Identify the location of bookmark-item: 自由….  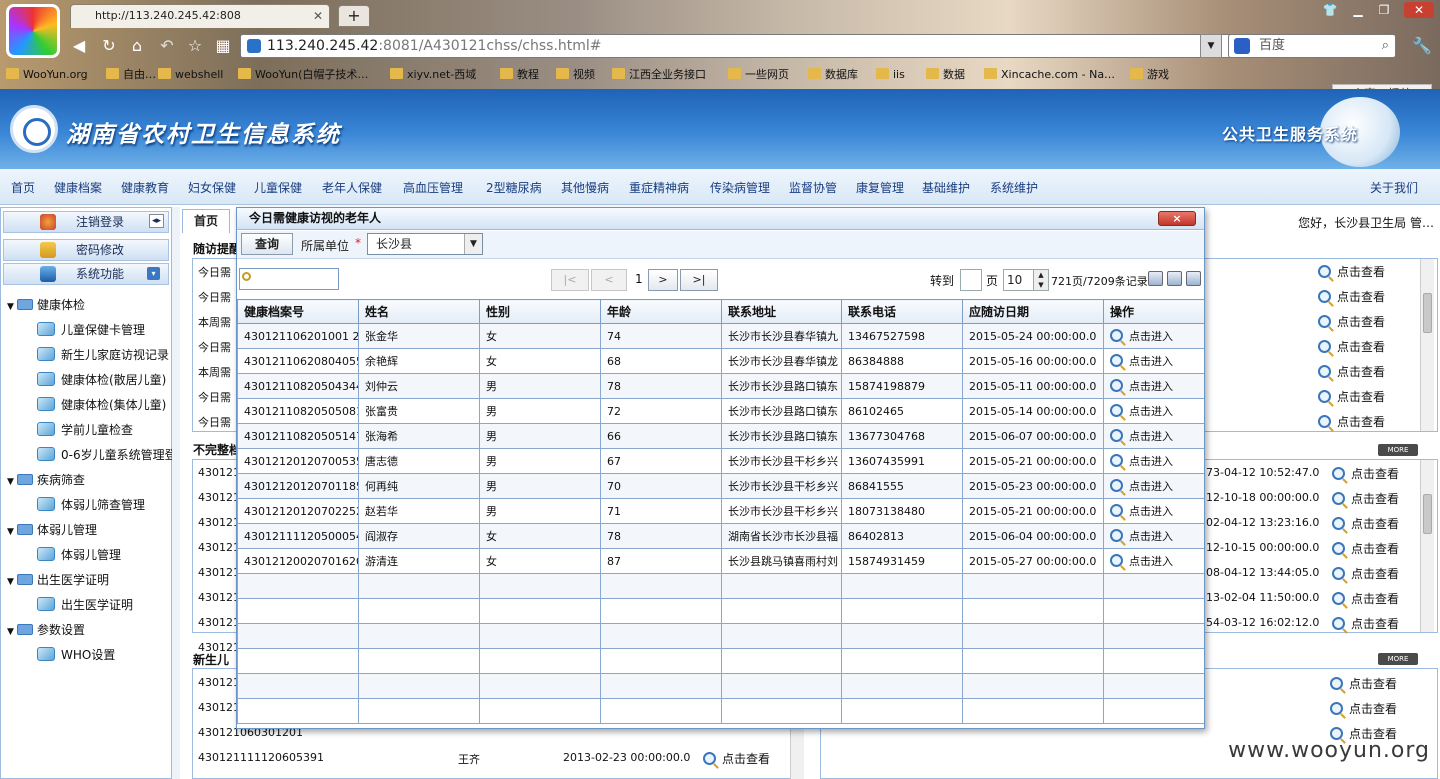
(131, 75).